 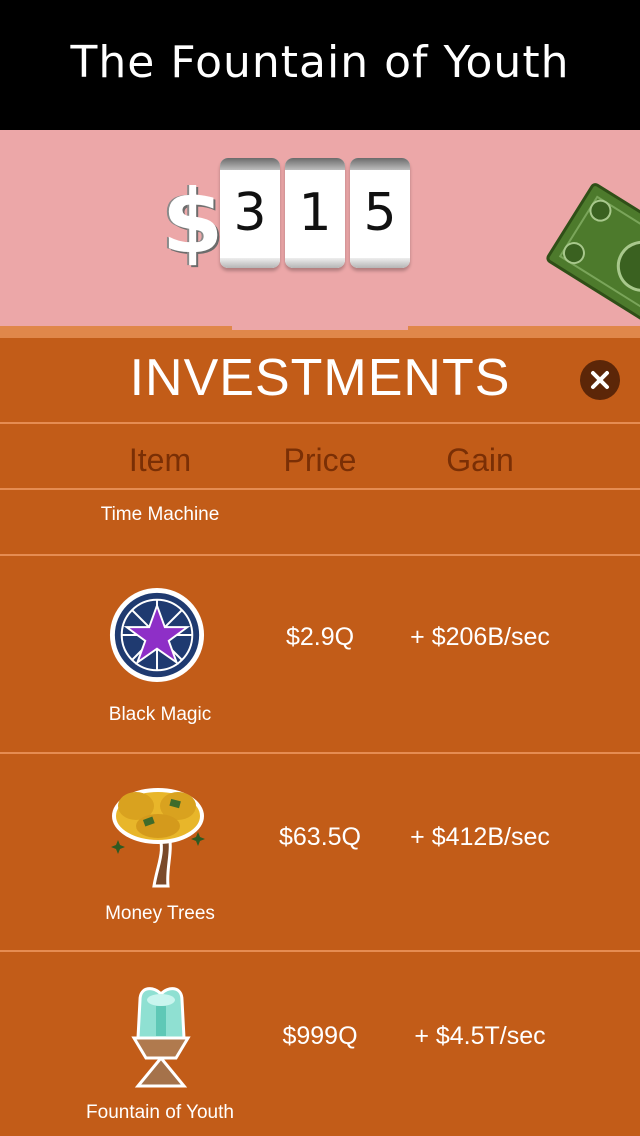 I want to click on currency-symbol: $, so click(x=193, y=221).